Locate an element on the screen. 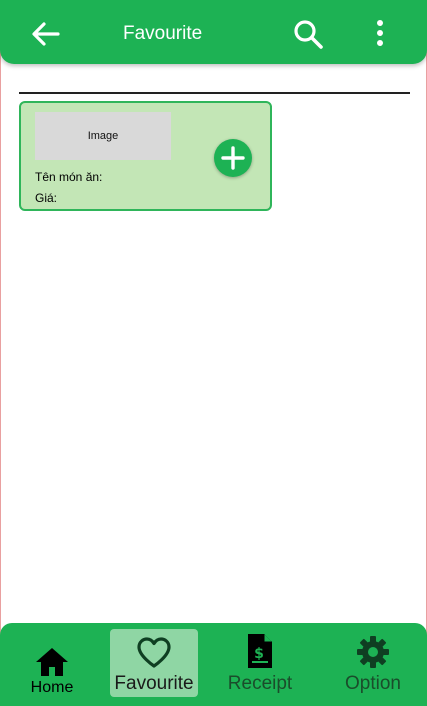  more-vertical-icon is located at coordinates (380, 34).